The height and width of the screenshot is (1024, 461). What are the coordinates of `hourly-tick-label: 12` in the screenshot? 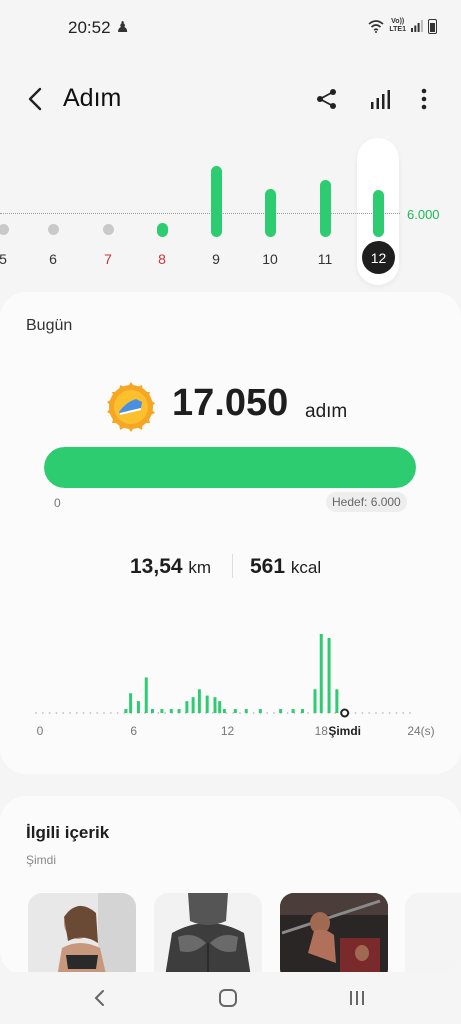 It's located at (228, 731).